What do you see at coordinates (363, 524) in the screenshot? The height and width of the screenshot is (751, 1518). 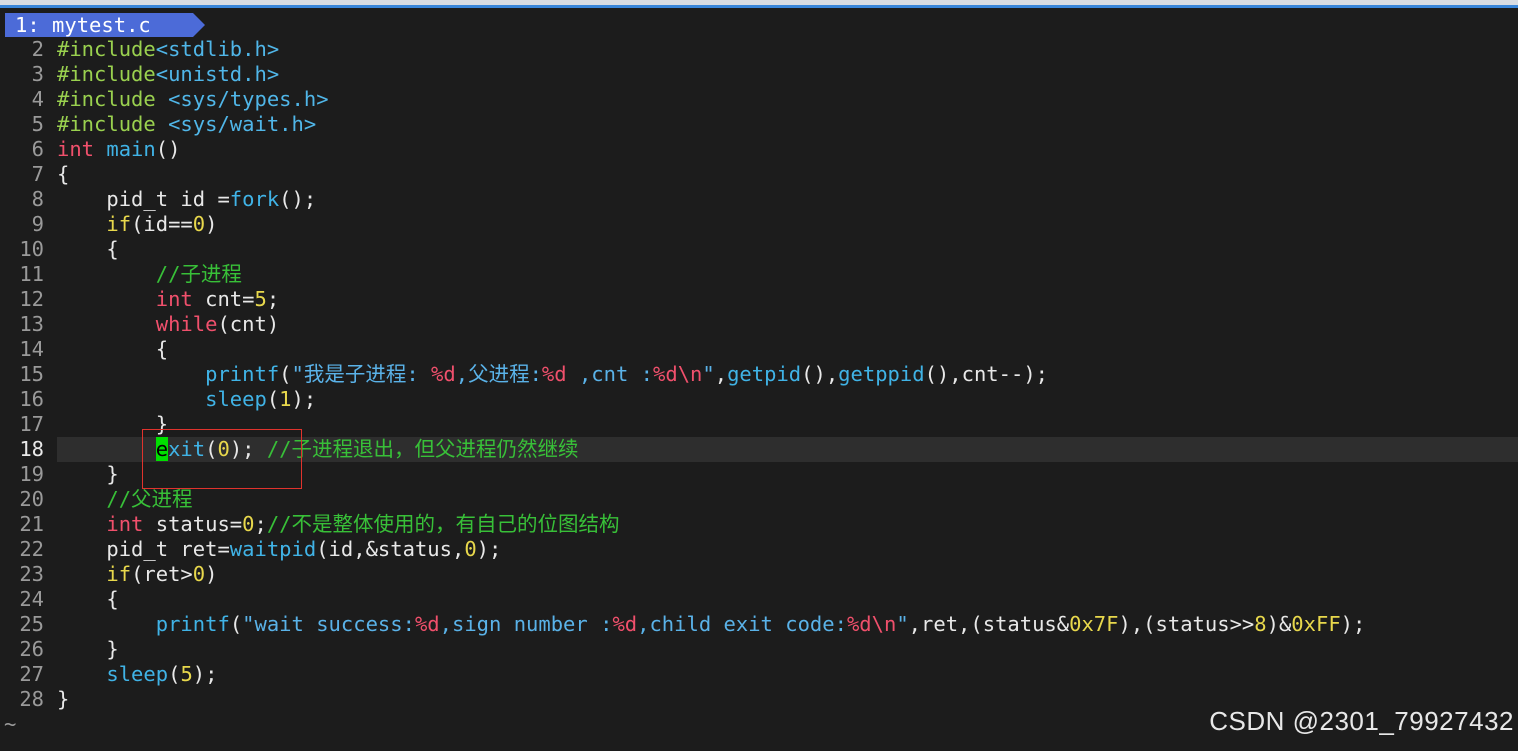 I see `code-text: int status=0;//不是整体使用的，有自己的位图结构` at bounding box center [363, 524].